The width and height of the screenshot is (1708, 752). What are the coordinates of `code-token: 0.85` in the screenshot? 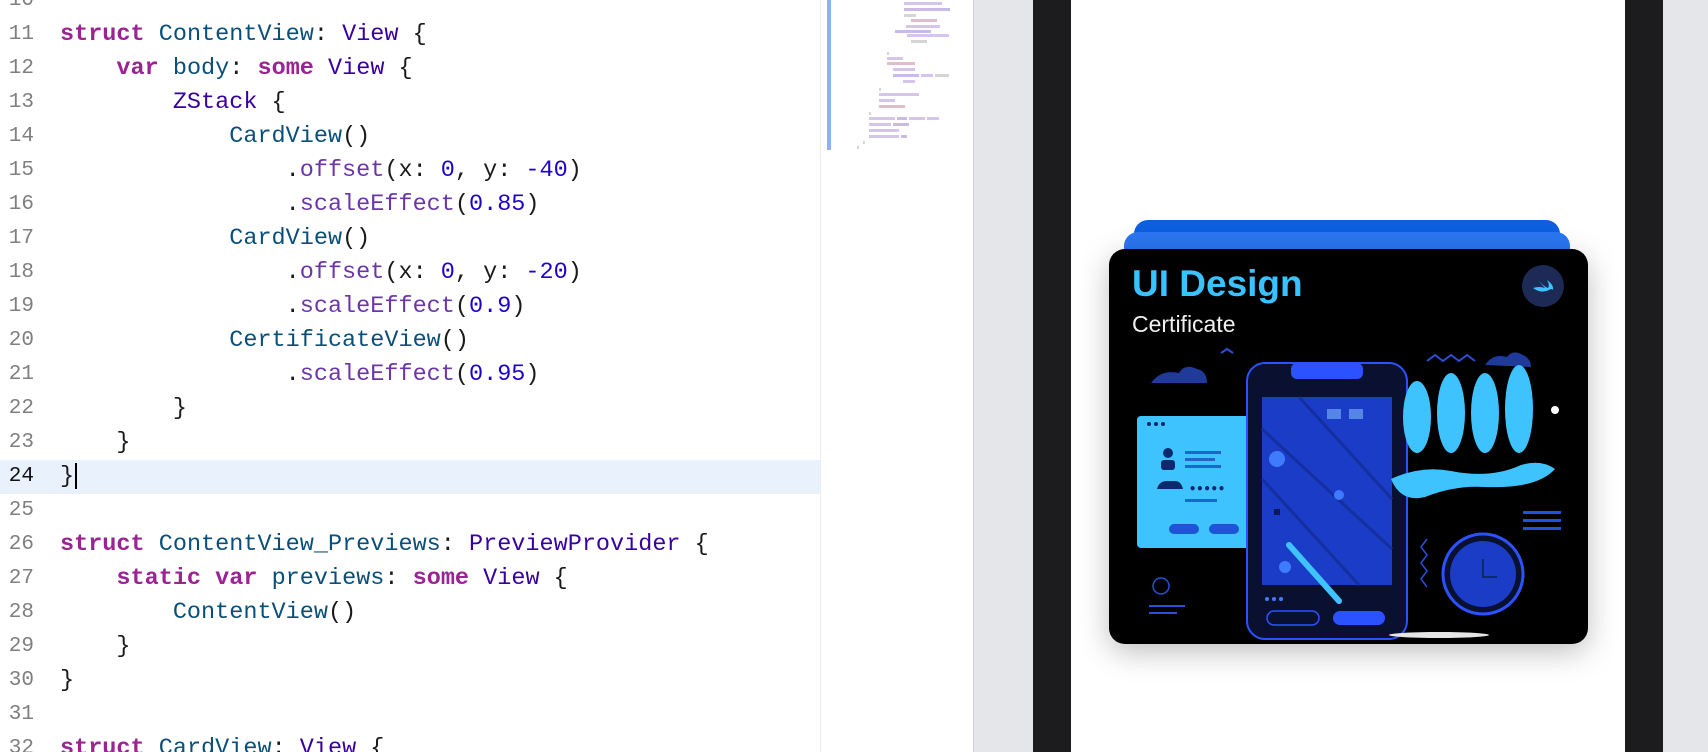 It's located at (497, 204).